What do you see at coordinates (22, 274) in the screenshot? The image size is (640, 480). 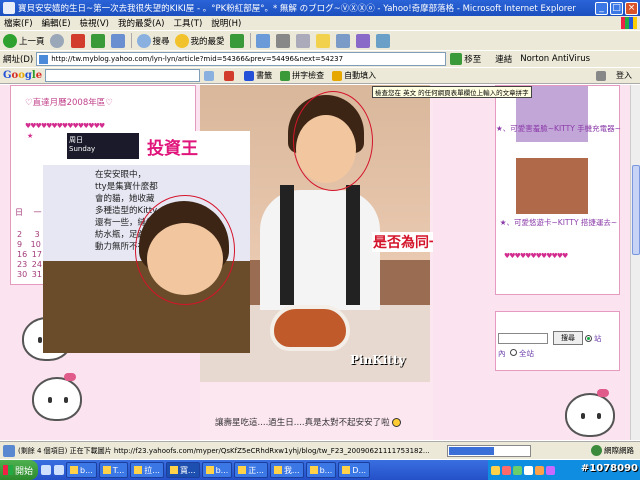 I see `calendar-date: 30` at bounding box center [22, 274].